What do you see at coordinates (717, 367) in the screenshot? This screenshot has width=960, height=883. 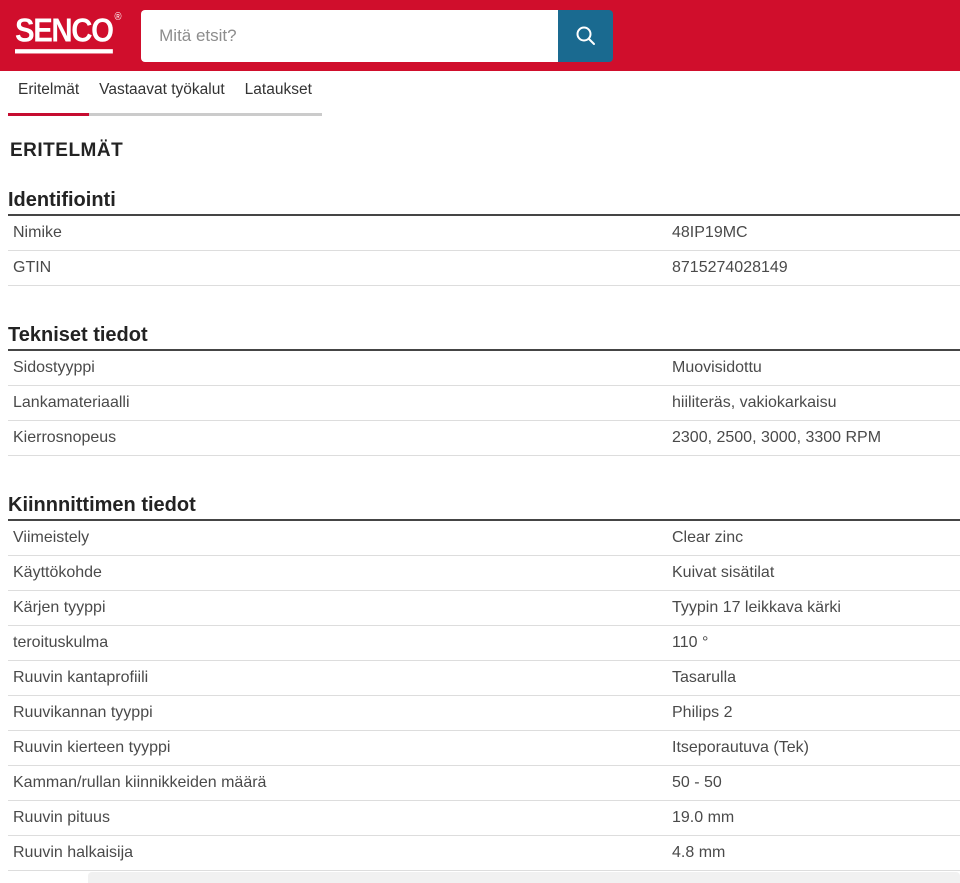 I see `spec-value: Muovisidottu` at bounding box center [717, 367].